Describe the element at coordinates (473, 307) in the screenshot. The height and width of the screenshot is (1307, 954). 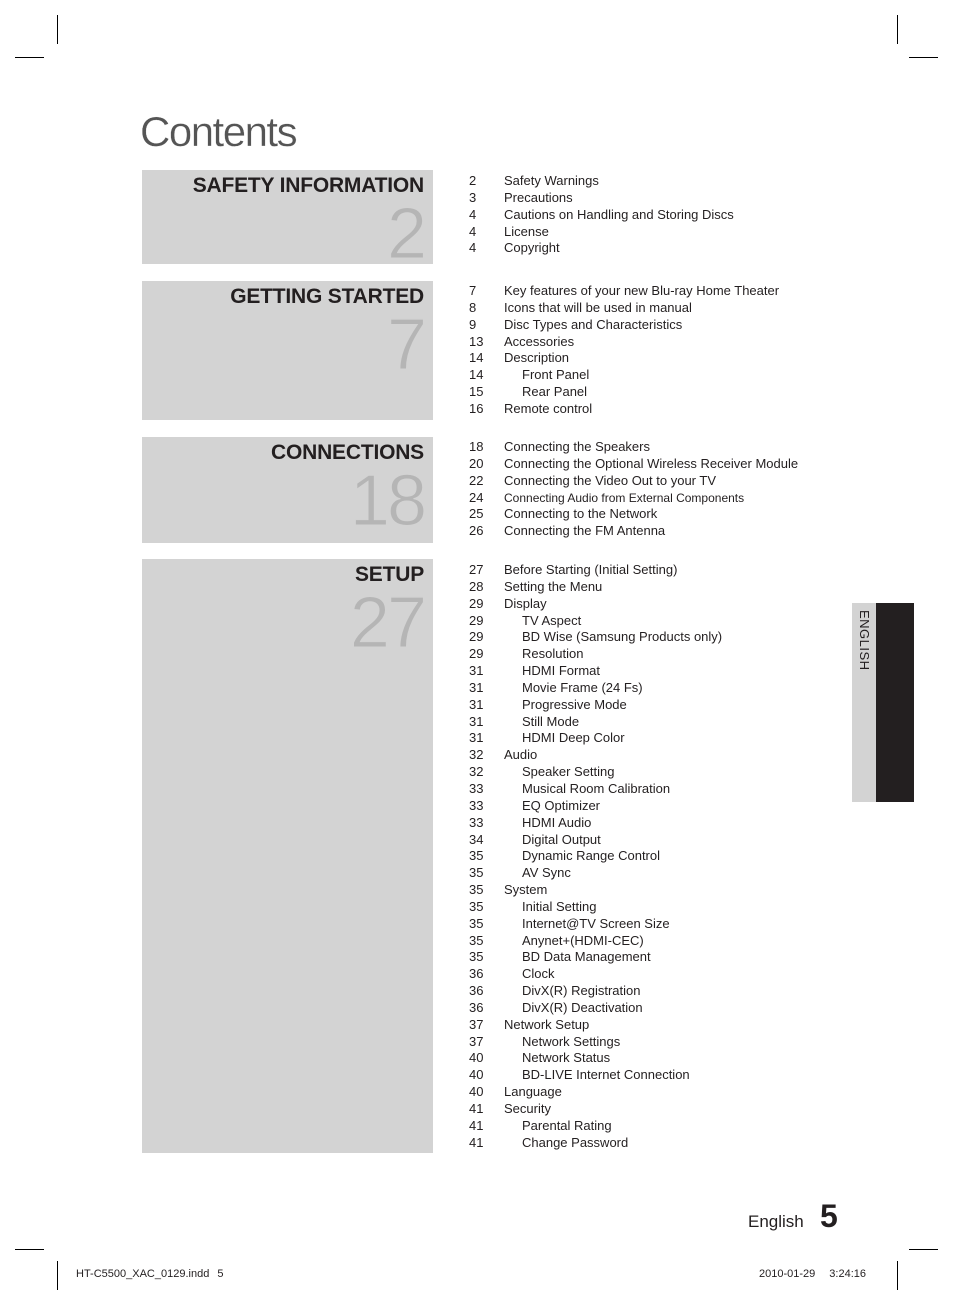
I see `toc-entry-page: 8` at that location.